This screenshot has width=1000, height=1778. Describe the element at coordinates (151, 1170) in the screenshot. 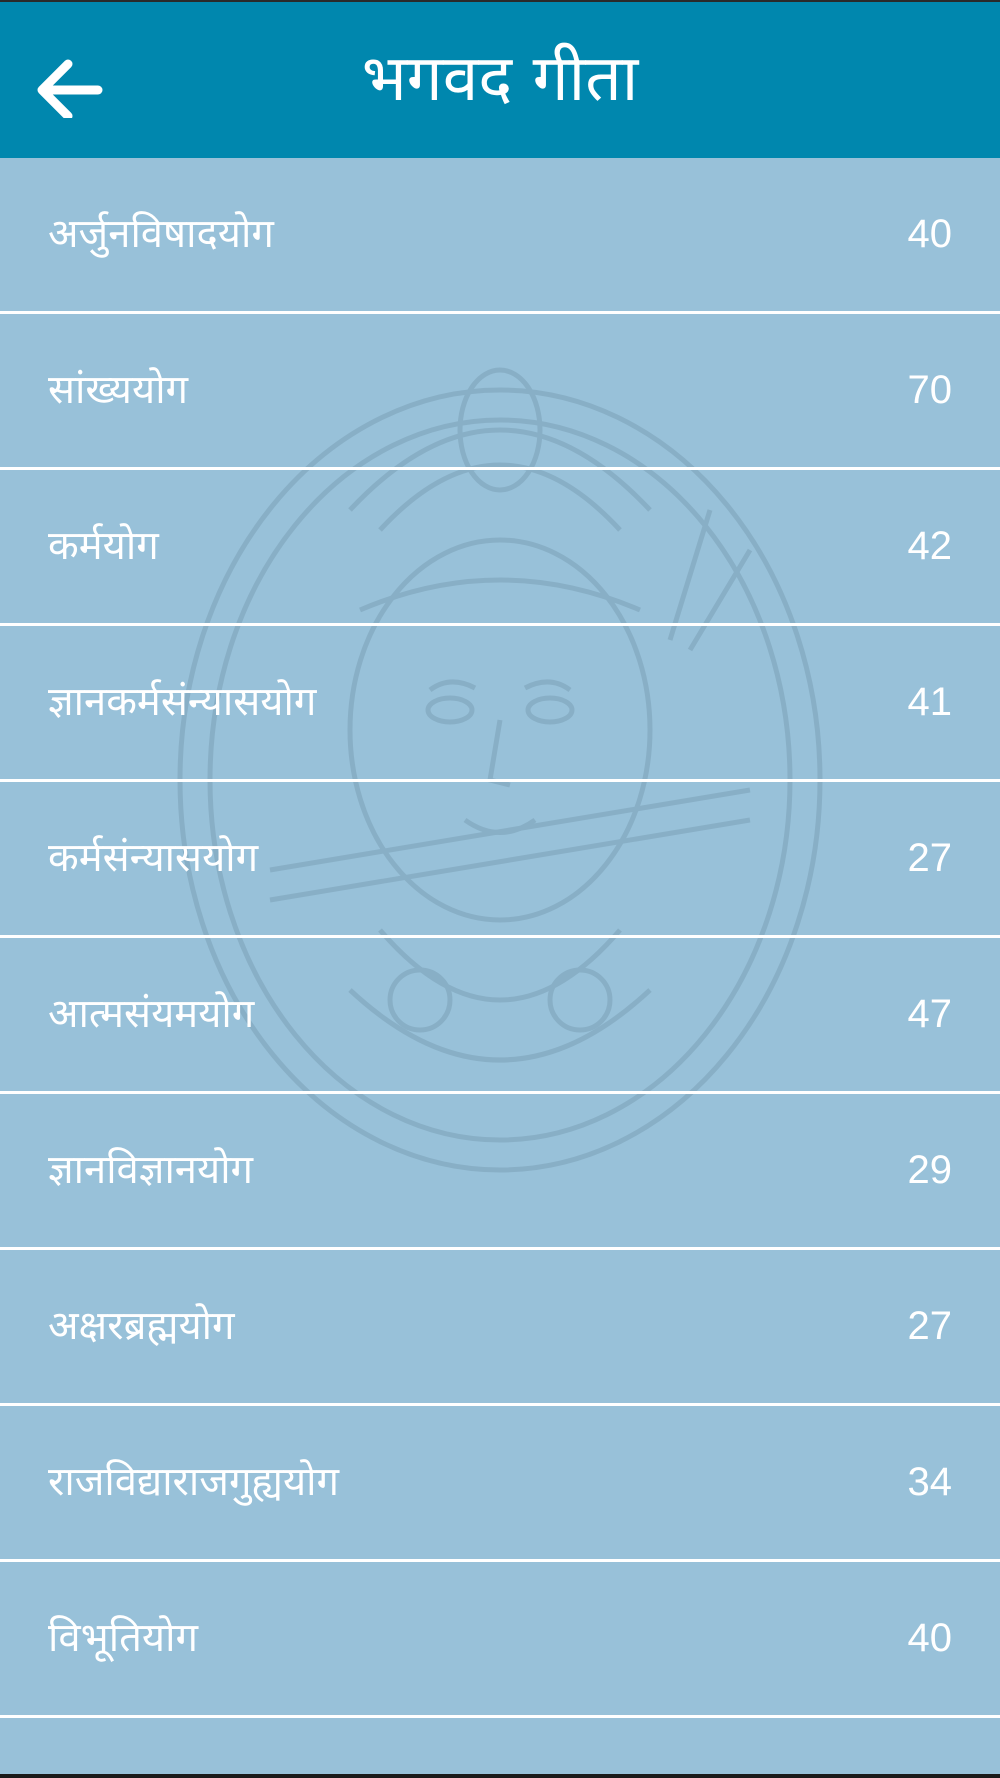

I see `chapter-name: ज्ञानविज्ञानयोग` at that location.